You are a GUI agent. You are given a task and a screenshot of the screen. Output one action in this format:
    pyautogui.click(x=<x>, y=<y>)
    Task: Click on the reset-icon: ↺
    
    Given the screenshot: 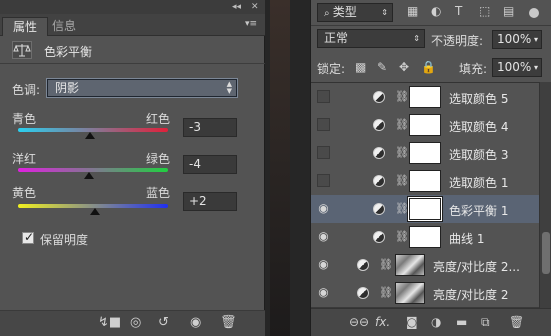 What is the action you would take?
    pyautogui.click(x=163, y=323)
    